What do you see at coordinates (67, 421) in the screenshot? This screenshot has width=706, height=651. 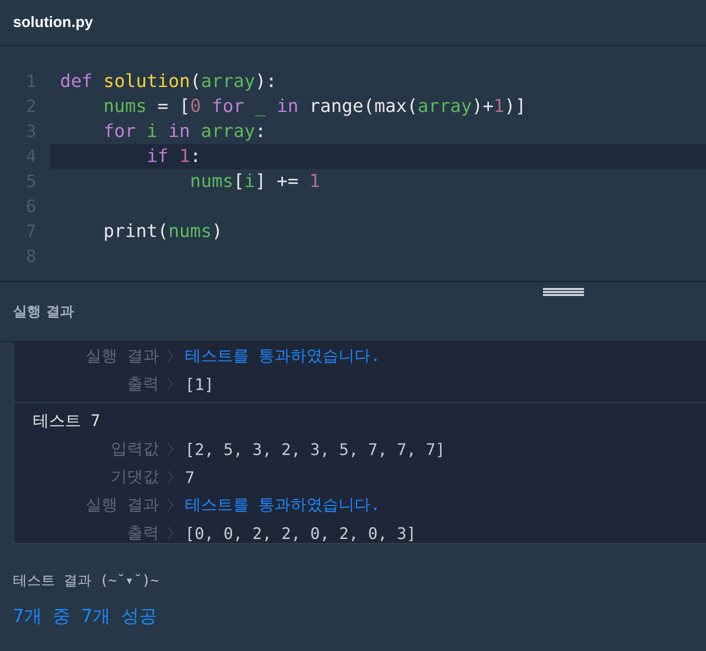 I see `test-title: 테스트 7` at bounding box center [67, 421].